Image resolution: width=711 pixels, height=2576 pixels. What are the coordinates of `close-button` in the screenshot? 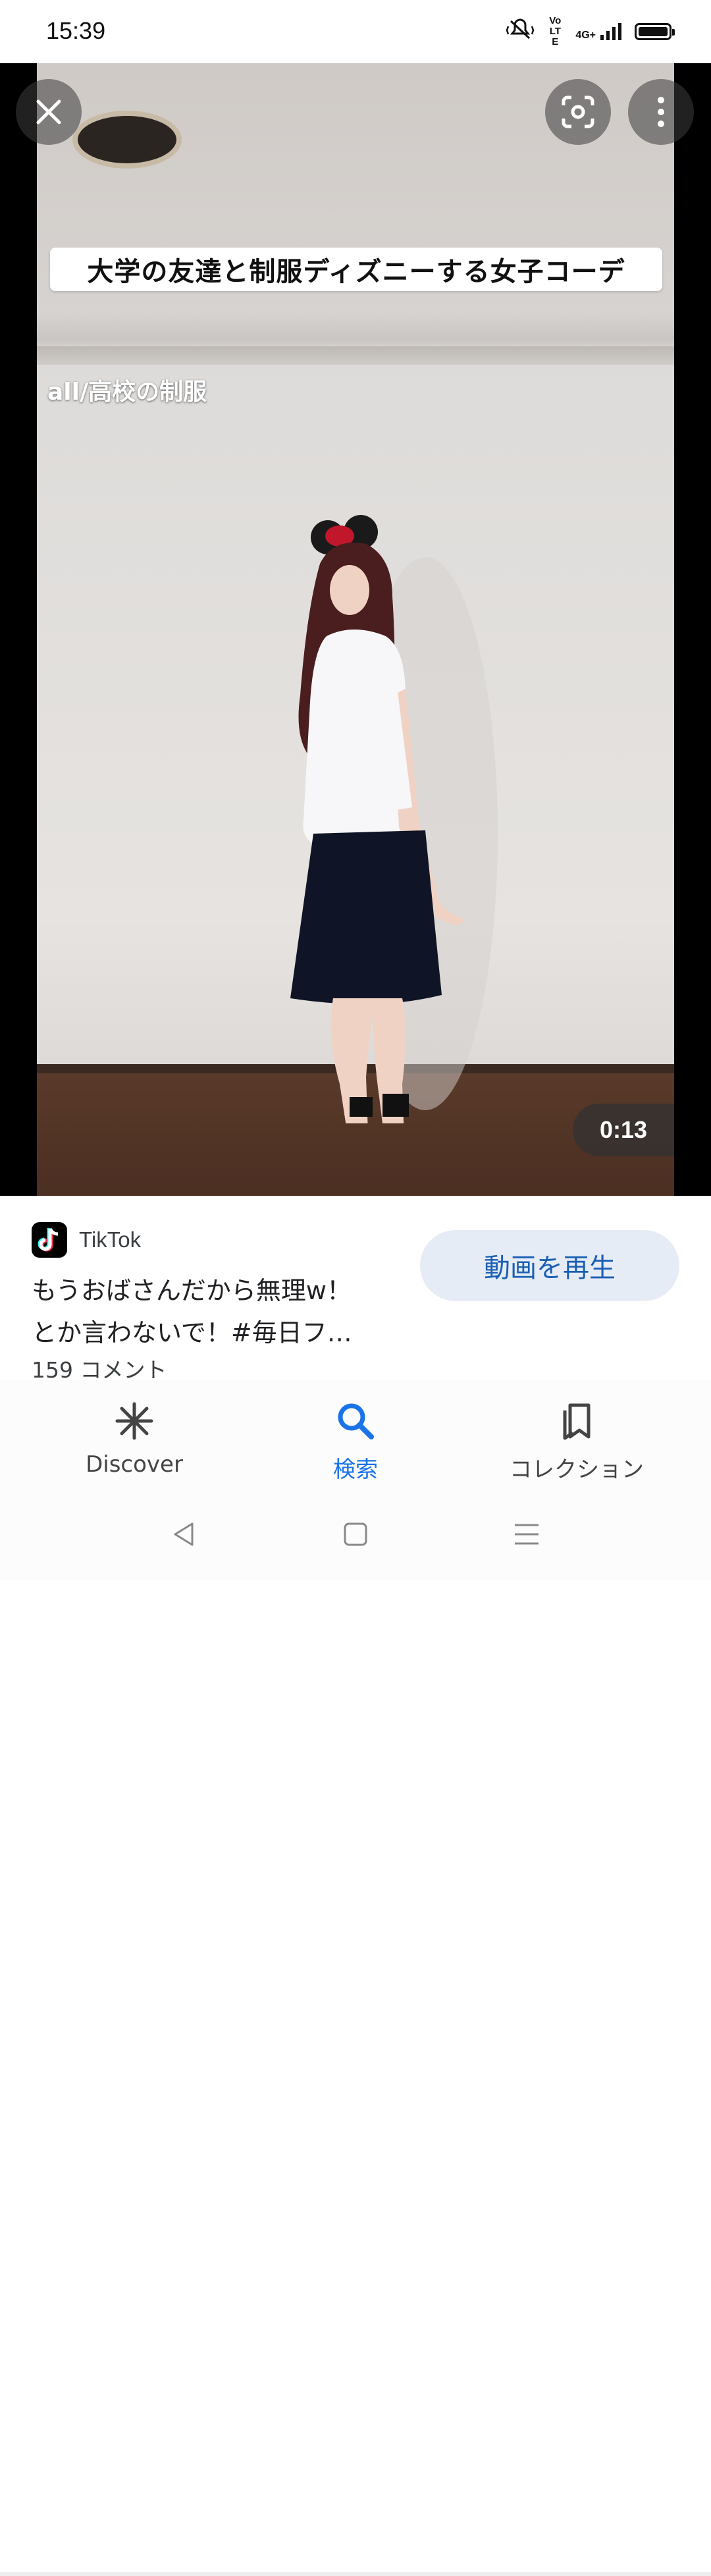 It's located at (49, 112).